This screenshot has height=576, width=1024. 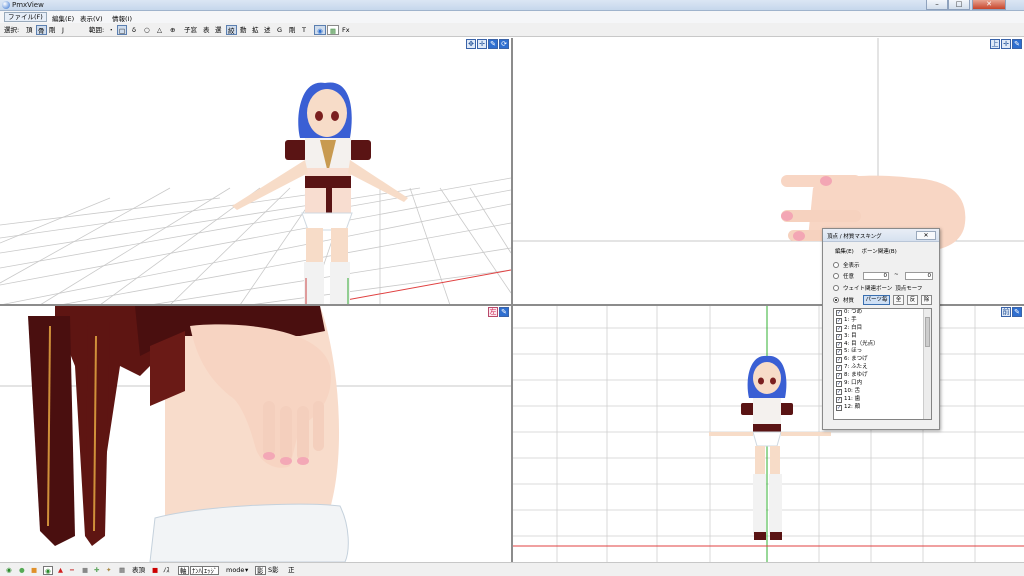 I want to click on all-button: 全, so click(x=898, y=300).